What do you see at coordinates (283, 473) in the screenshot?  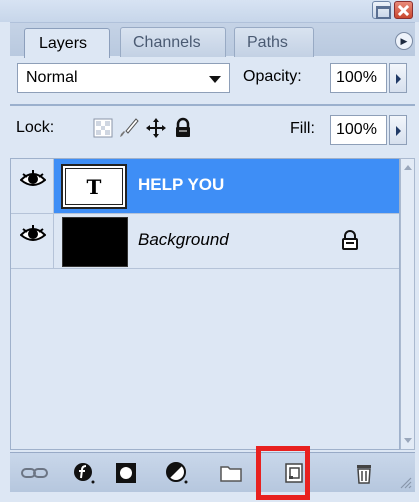 I see `new-layer-highlight` at bounding box center [283, 473].